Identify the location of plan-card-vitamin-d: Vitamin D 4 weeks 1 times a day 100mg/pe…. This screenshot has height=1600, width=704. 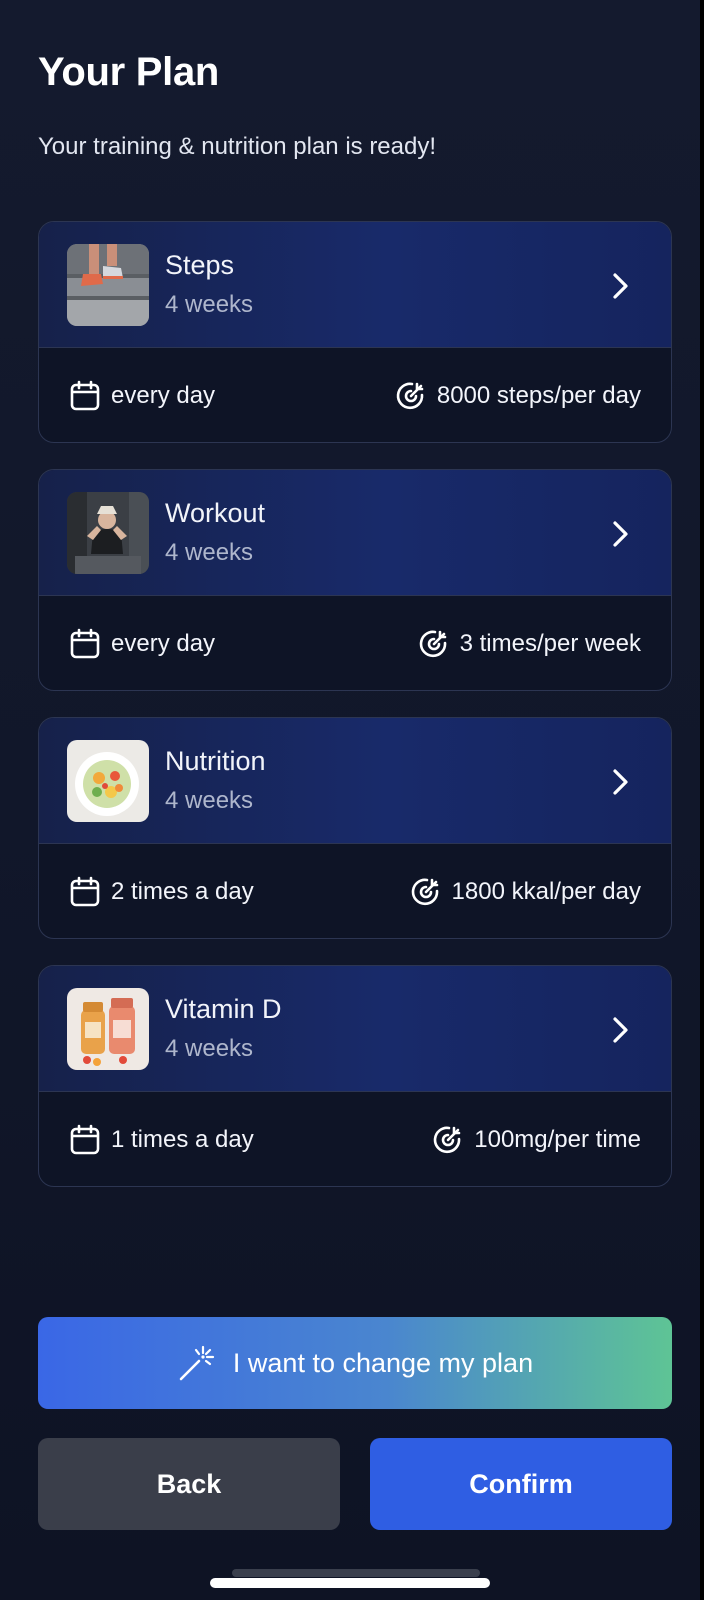
(355, 1076).